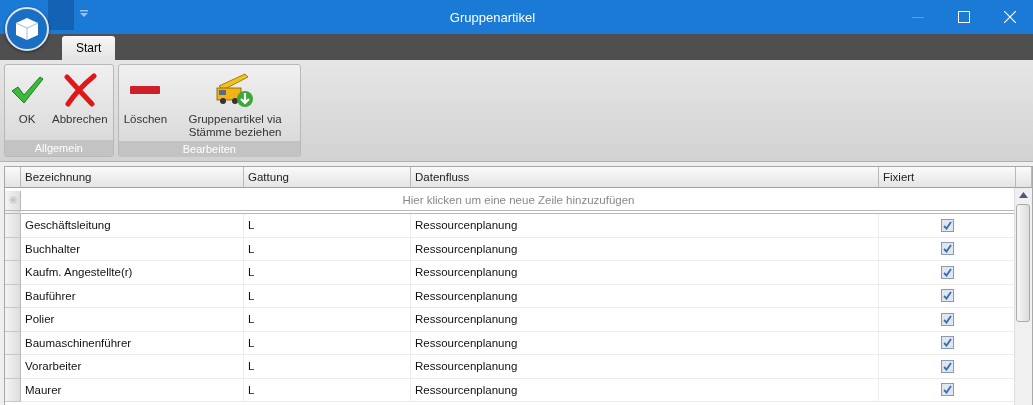 This screenshot has width=1033, height=405. What do you see at coordinates (79, 90) in the screenshot?
I see `cross-icon` at bounding box center [79, 90].